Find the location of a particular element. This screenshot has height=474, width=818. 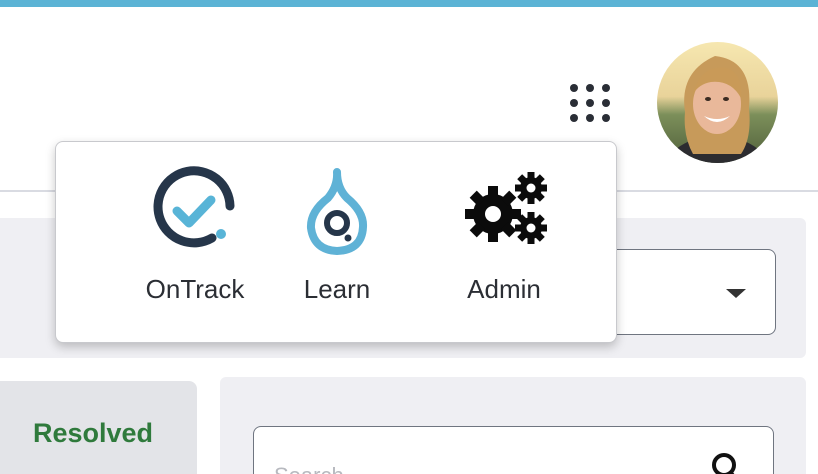

app-label-ontrack: OnTrack is located at coordinates (195, 289).